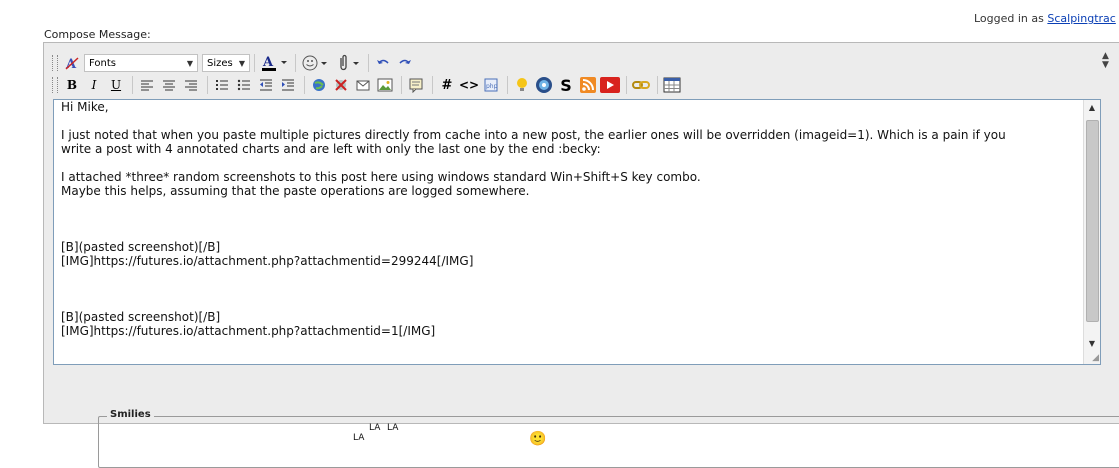  I want to click on svg-text: php, so click(492, 86).